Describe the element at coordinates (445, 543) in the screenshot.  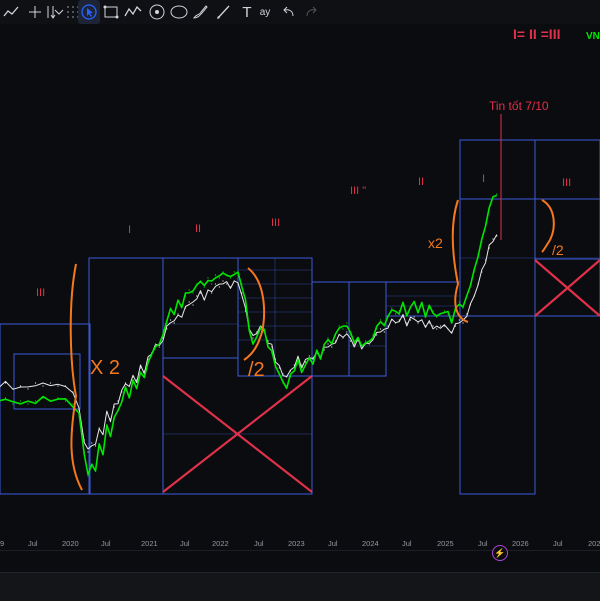
I see `x-tick-label: 2025` at that location.